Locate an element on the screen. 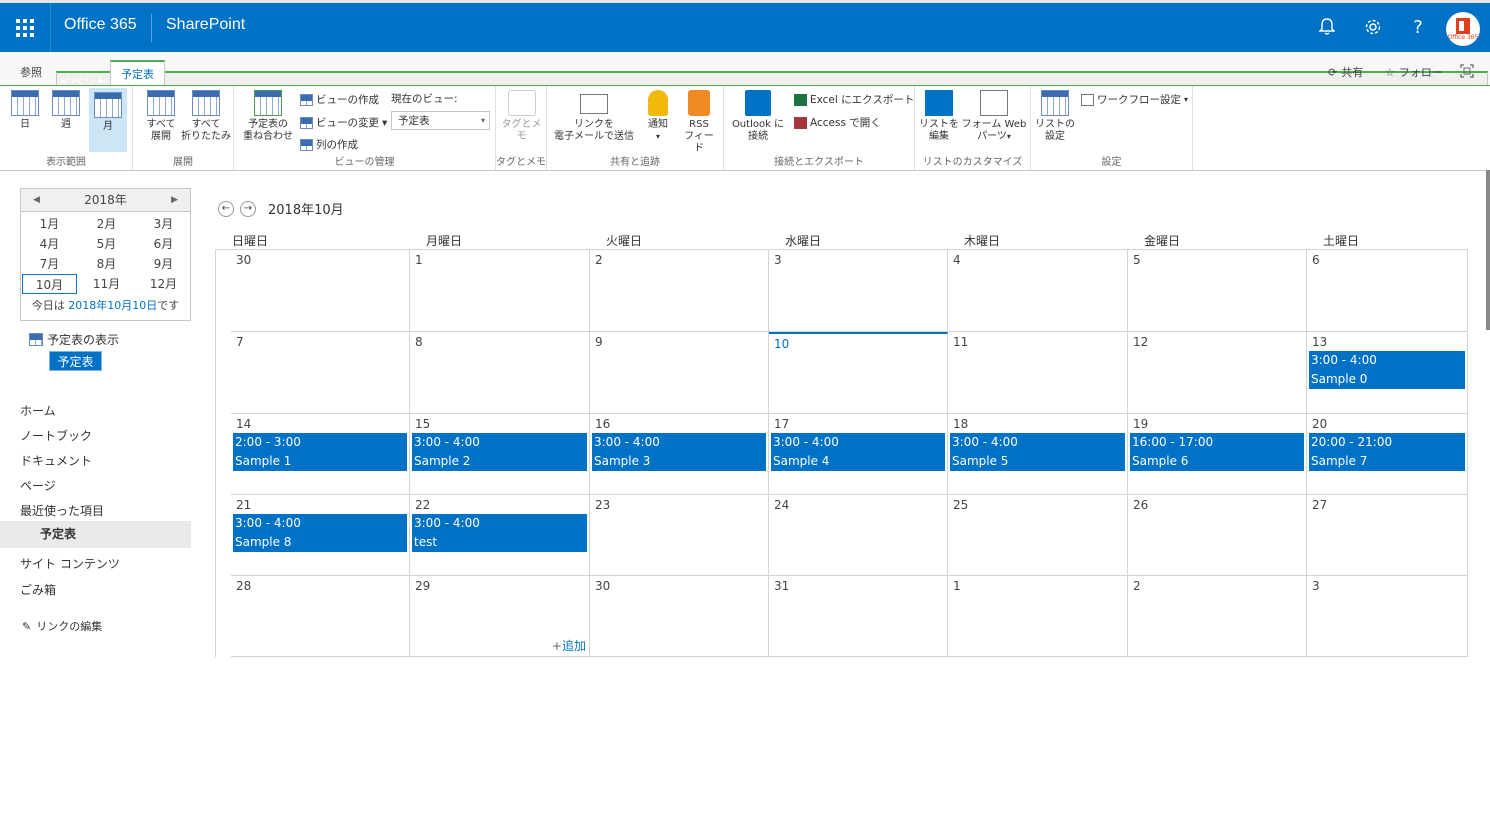 The width and height of the screenshot is (1490, 815). nav-pages: ページ is located at coordinates (38, 485).